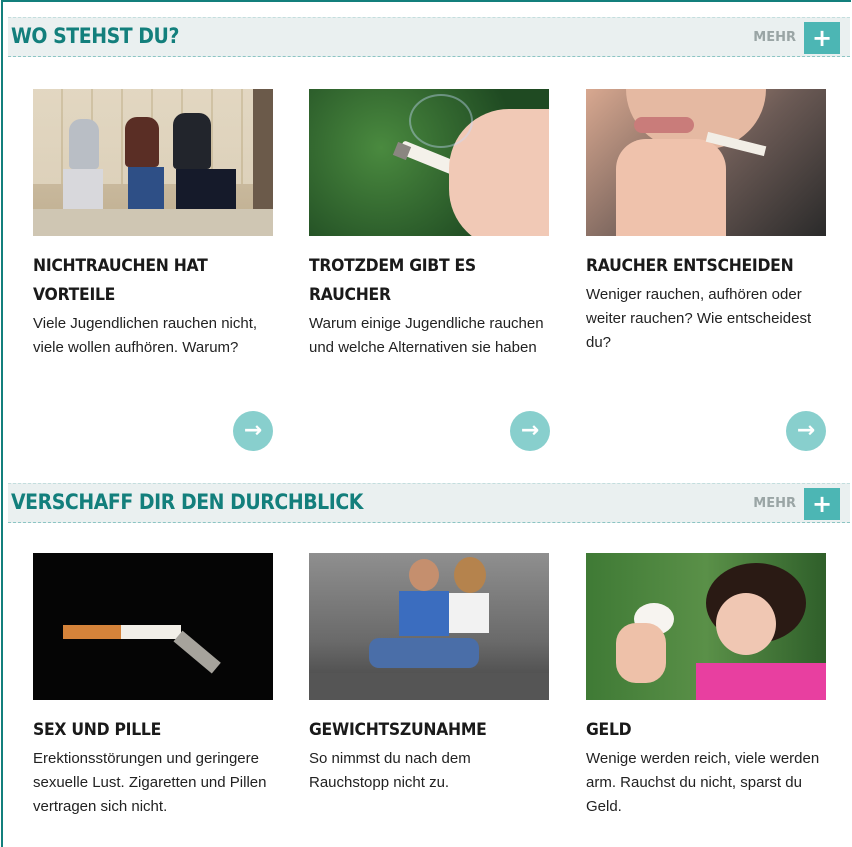  What do you see at coordinates (429, 37) in the screenshot?
I see `section-header-wo-stehst-du: WO STEHST DU? MEHR +` at bounding box center [429, 37].